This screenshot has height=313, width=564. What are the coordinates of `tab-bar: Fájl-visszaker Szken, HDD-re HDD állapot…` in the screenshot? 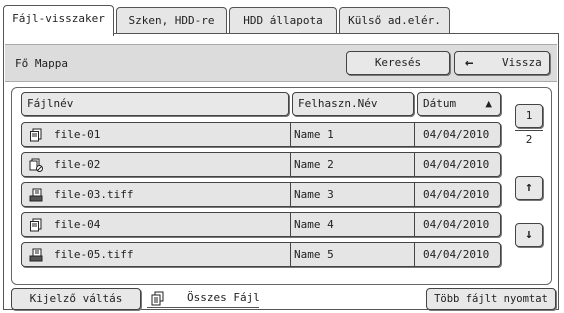 It's located at (281, 20).